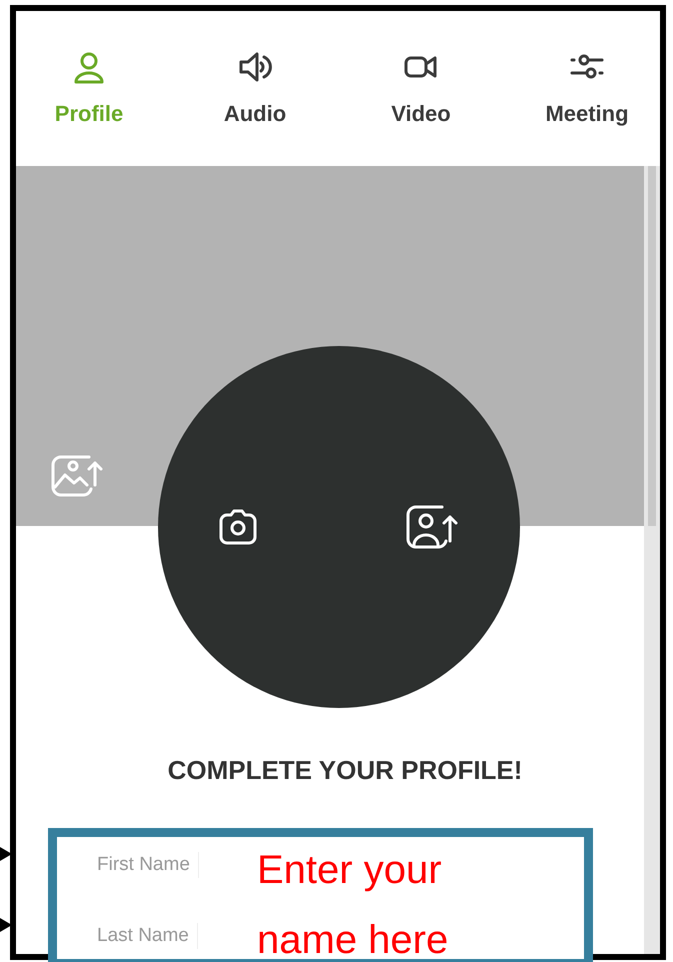  Describe the element at coordinates (652, 560) in the screenshot. I see `scrollbar` at that location.